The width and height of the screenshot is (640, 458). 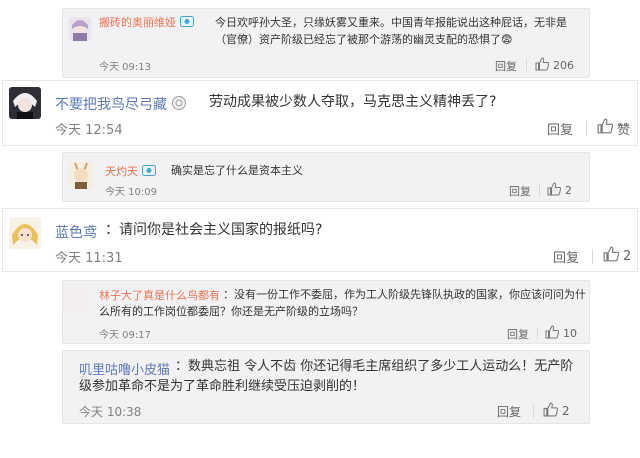 I want to click on comment-text: 确实是忘了什么是资本主义, so click(x=237, y=170).